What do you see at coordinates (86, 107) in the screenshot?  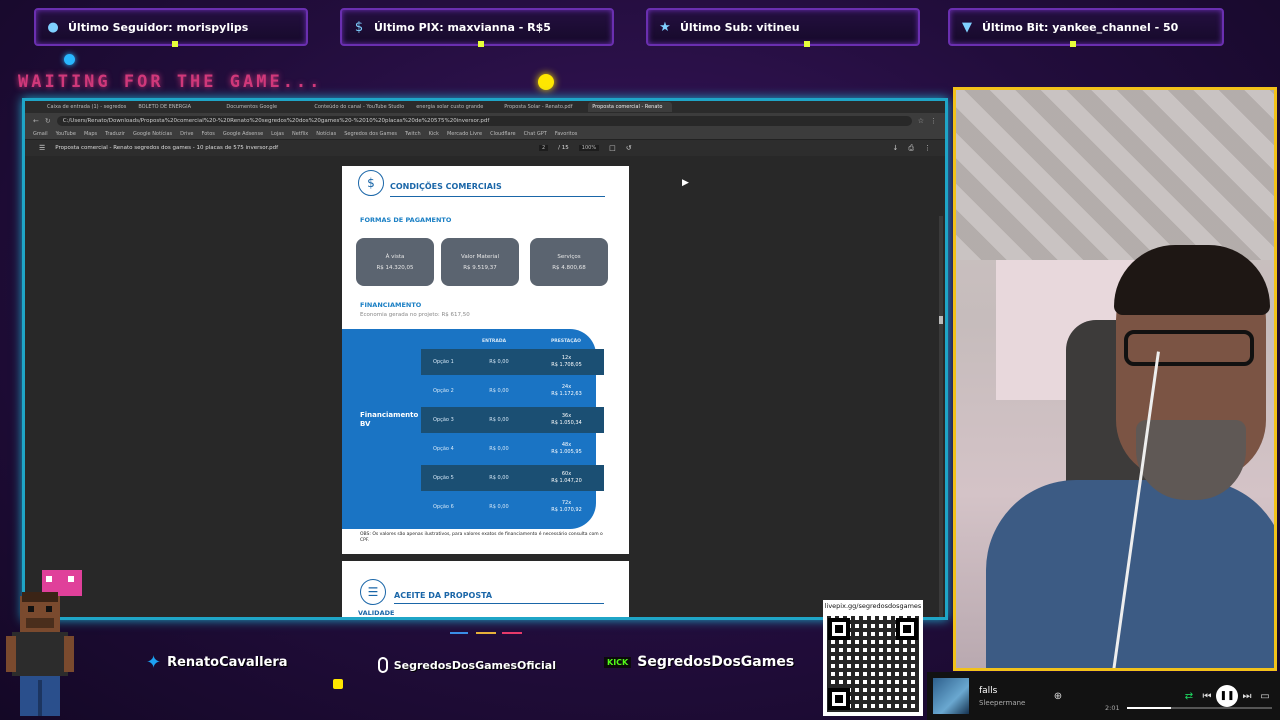 I see `browser-tab: Caixa de entrada (1) - segredos` at bounding box center [86, 107].